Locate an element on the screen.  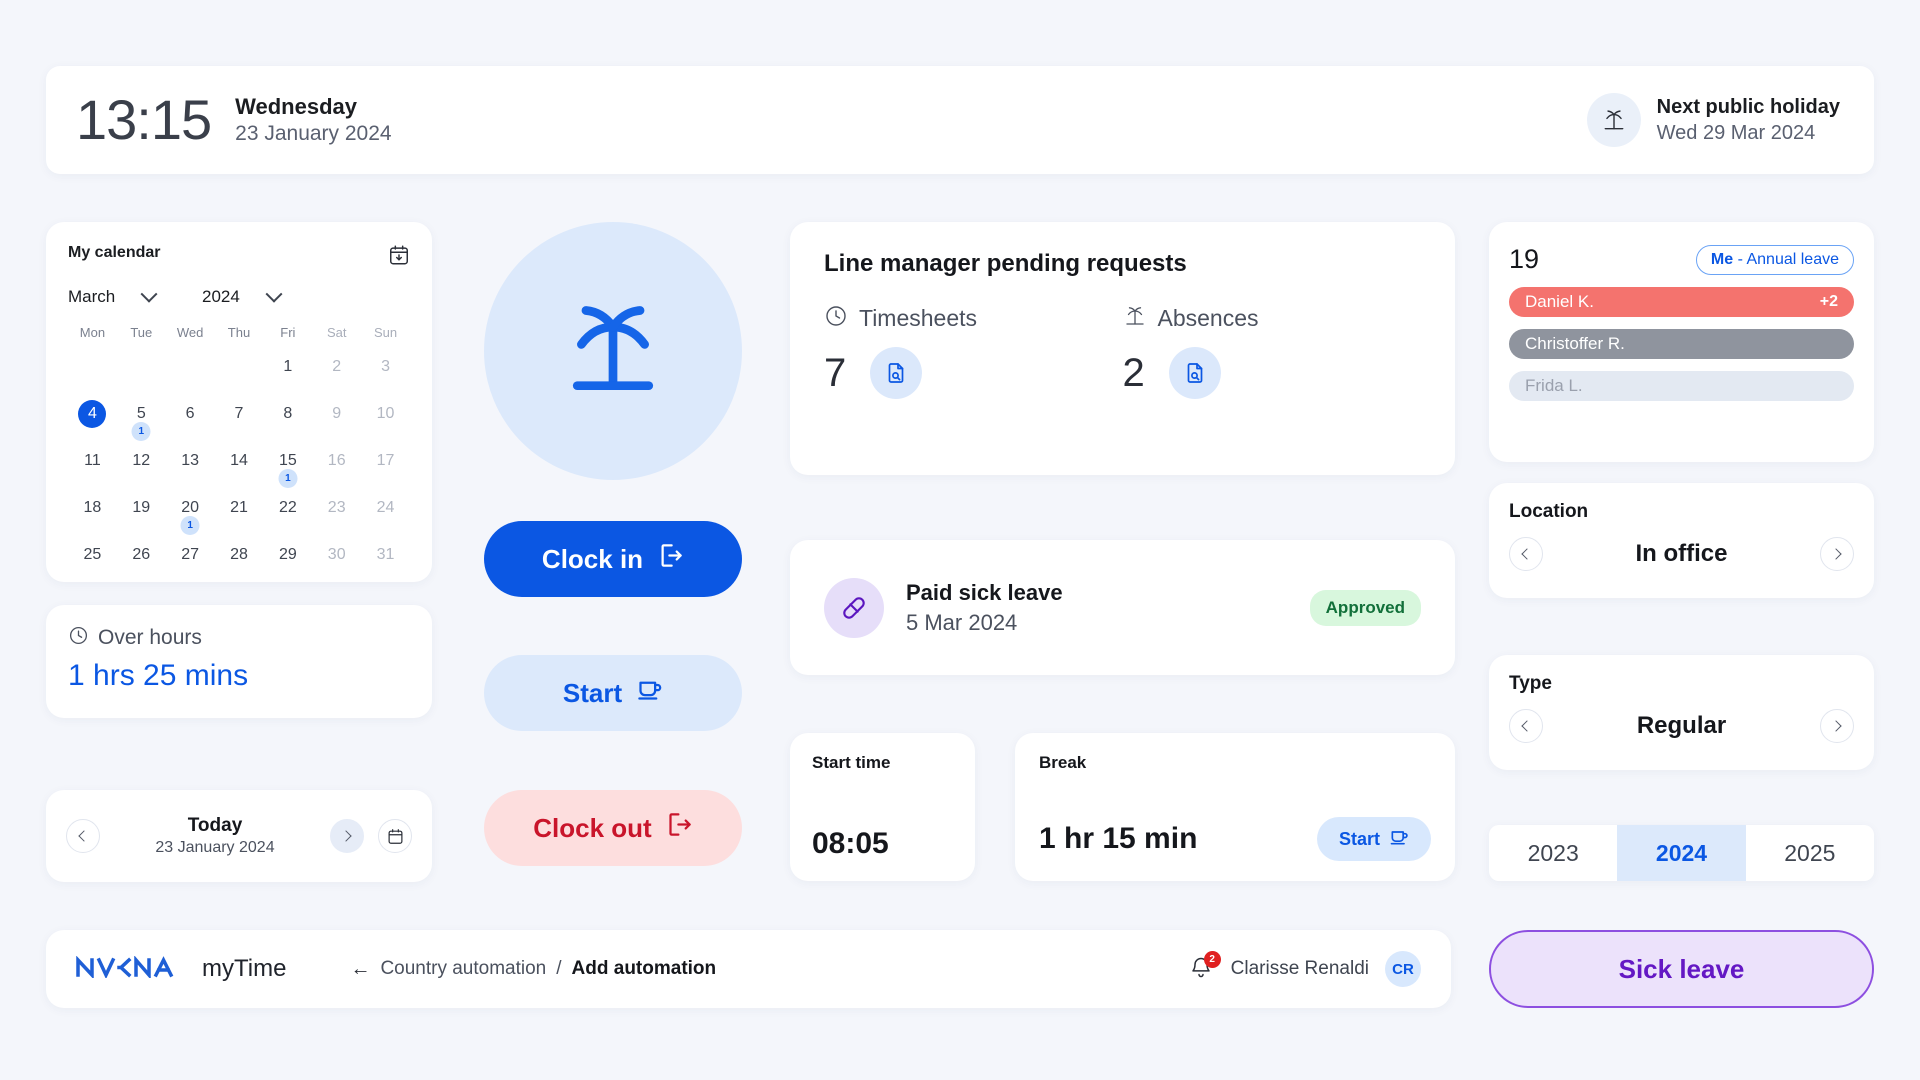
calendar-empty-cell is located at coordinates (141, 371).